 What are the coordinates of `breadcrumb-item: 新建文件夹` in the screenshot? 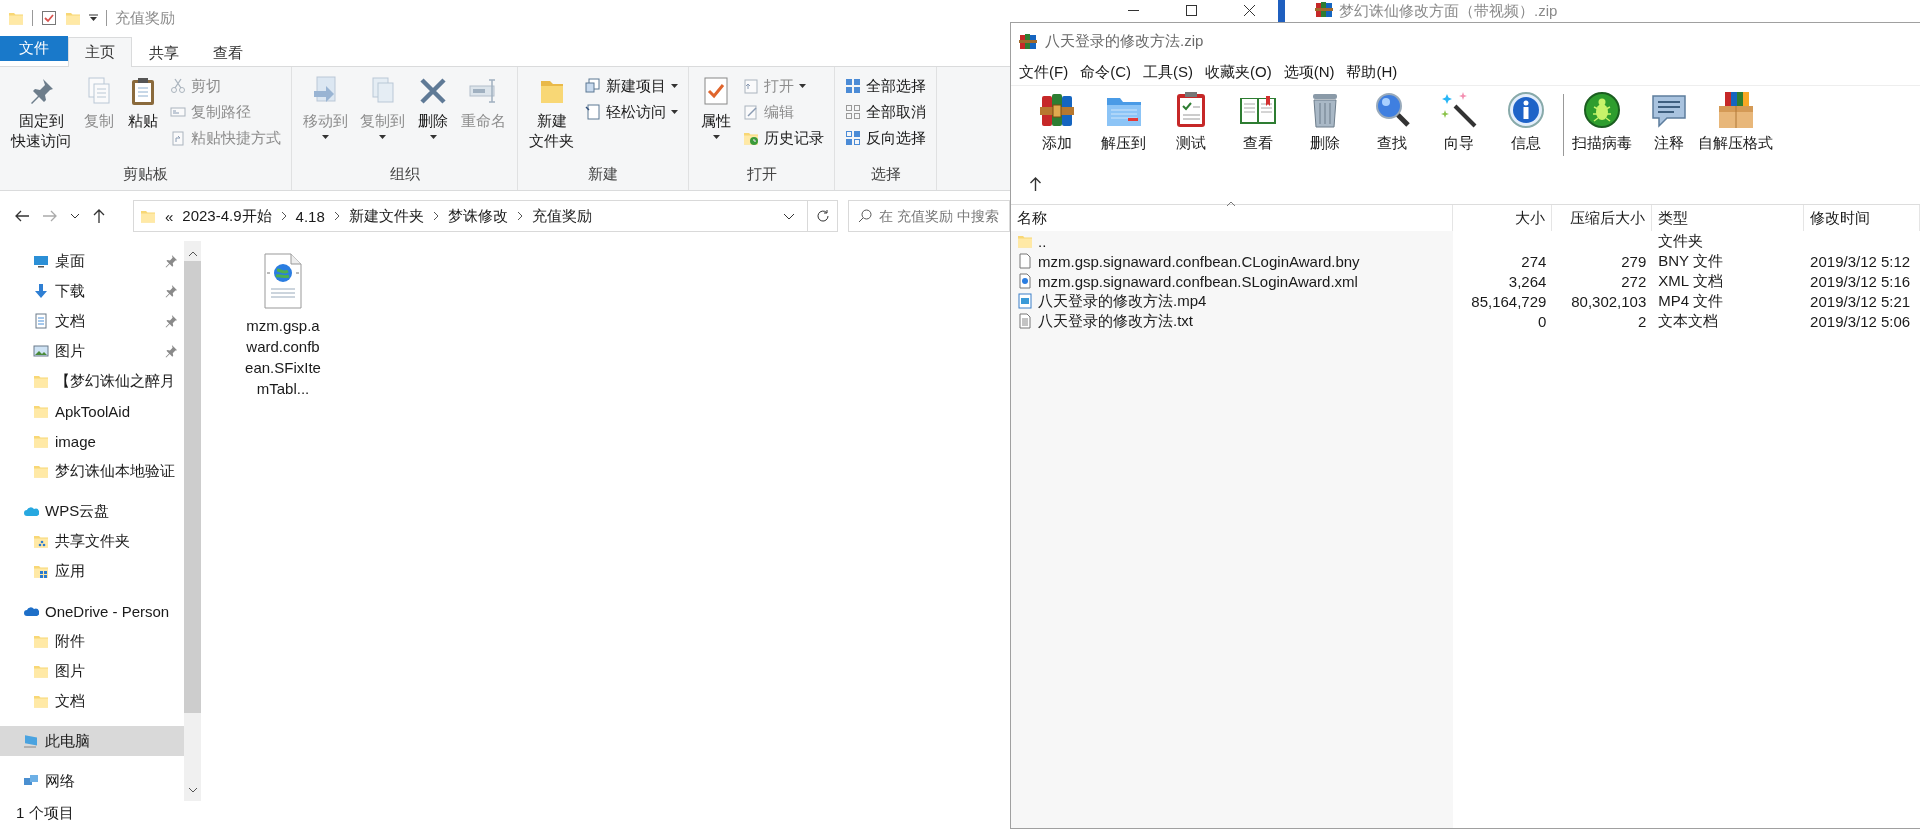 It's located at (386, 216).